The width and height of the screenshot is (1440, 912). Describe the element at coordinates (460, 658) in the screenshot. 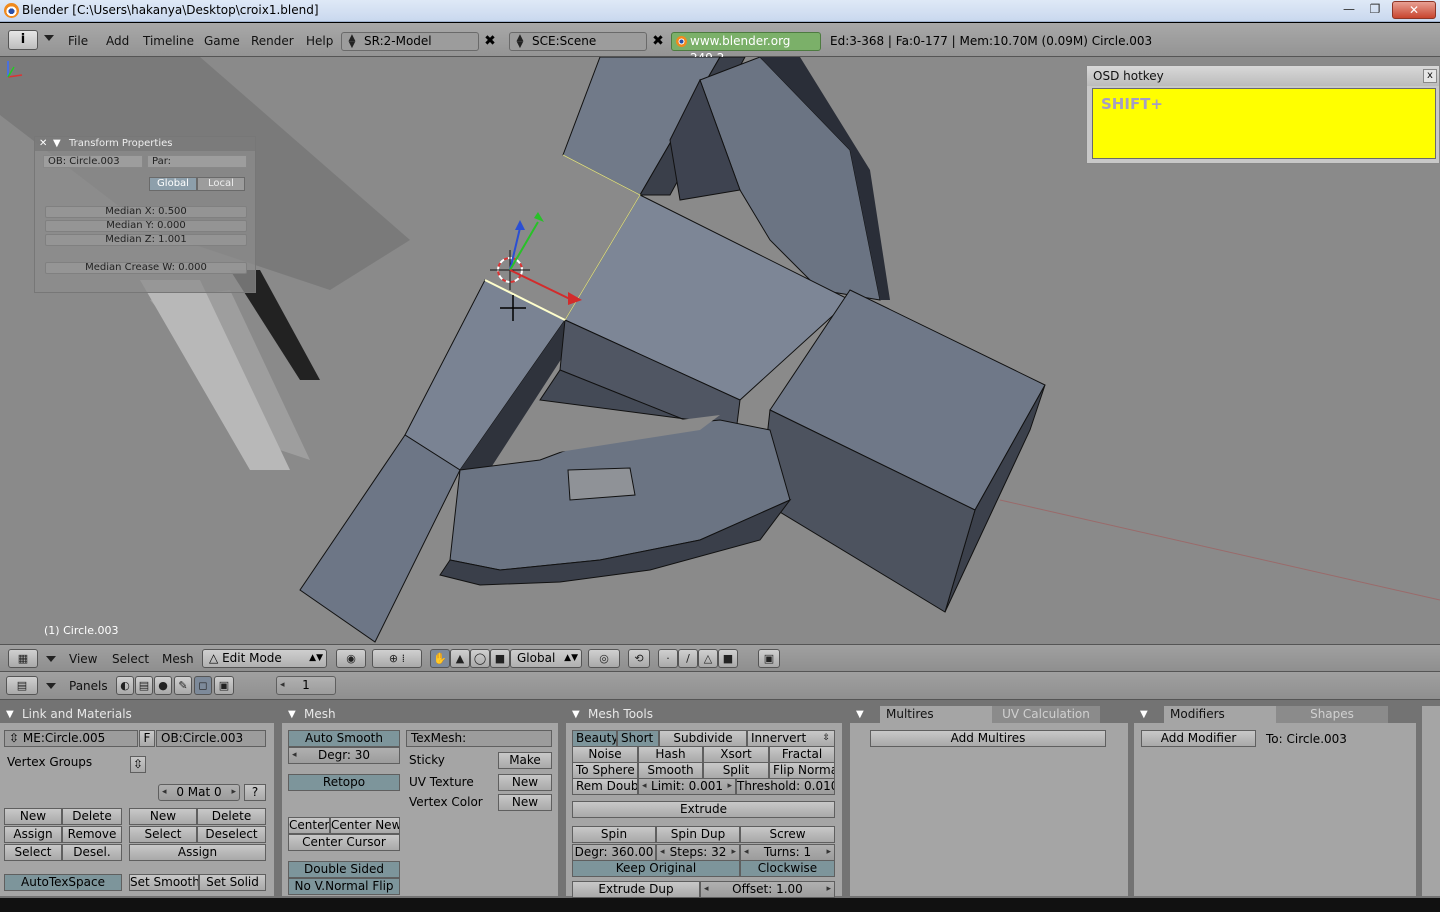

I see `translate-manipulator-icon: ▲` at that location.